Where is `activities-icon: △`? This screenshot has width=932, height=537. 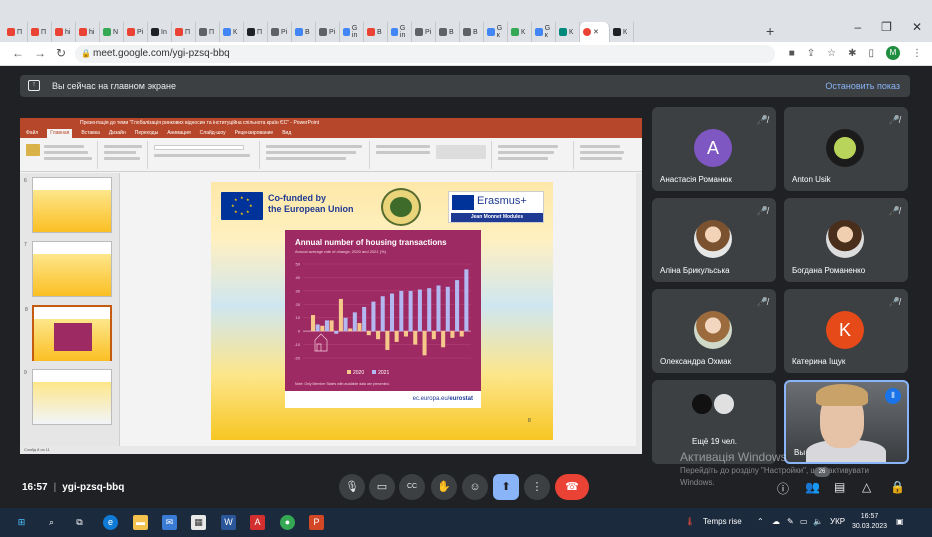
activities-icon: △ is located at coordinates (866, 487).